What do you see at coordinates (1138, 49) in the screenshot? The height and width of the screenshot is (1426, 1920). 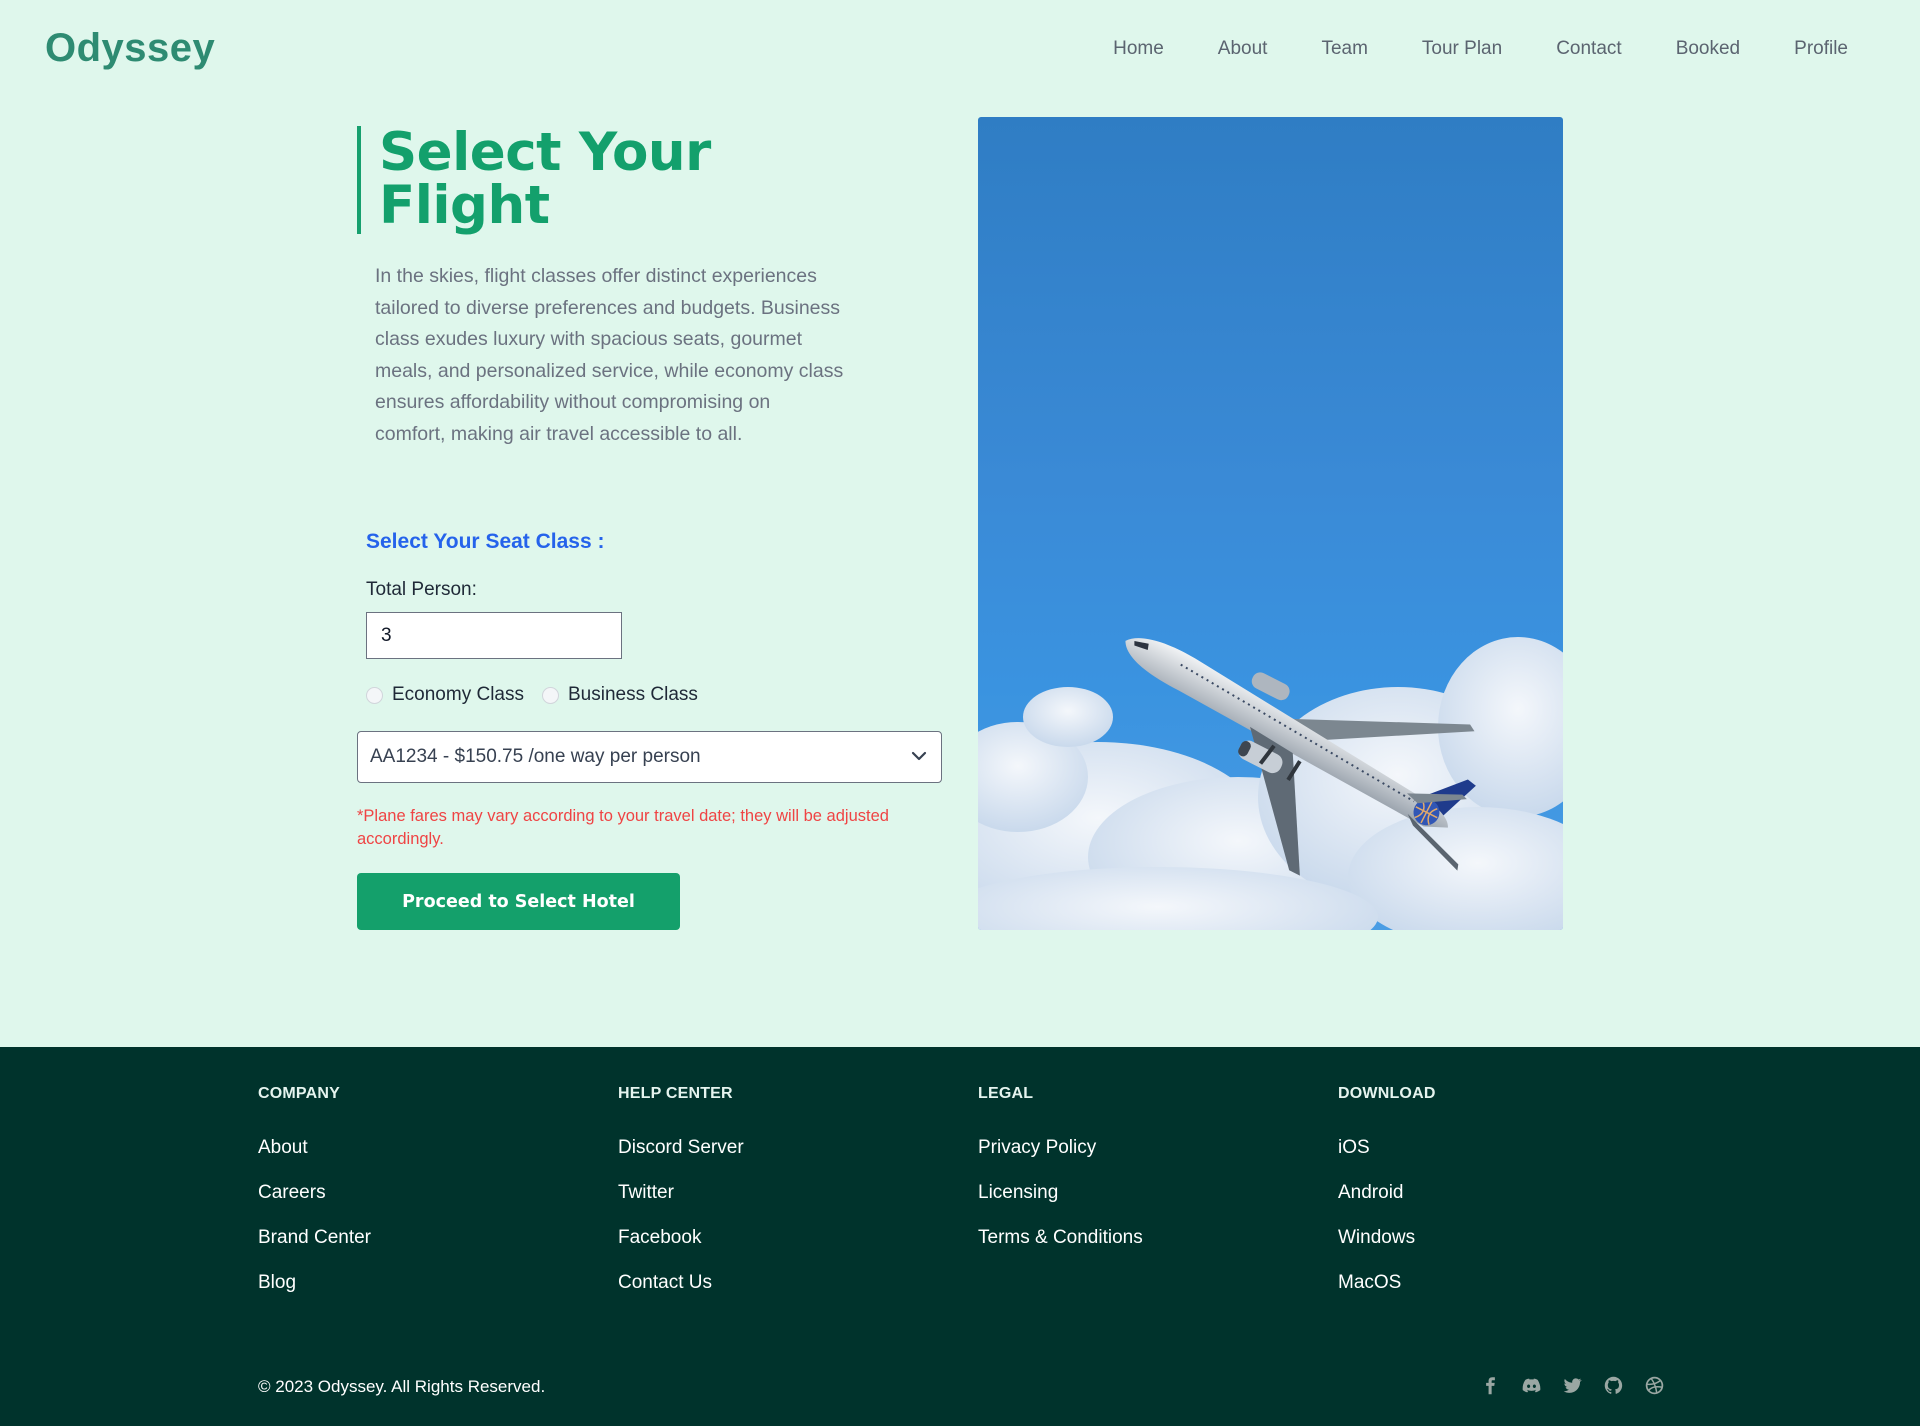 I see `nav-home: Home` at bounding box center [1138, 49].